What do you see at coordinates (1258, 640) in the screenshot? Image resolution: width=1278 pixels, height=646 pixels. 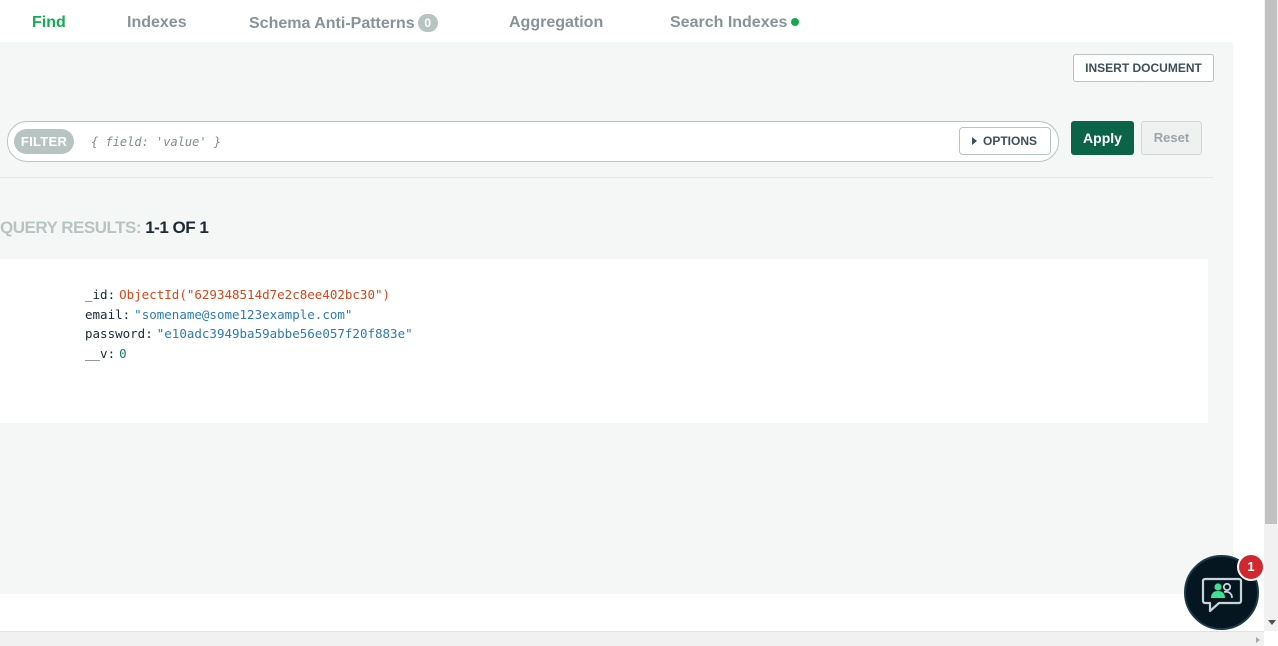 I see `scroll-right-arrow-icon` at bounding box center [1258, 640].